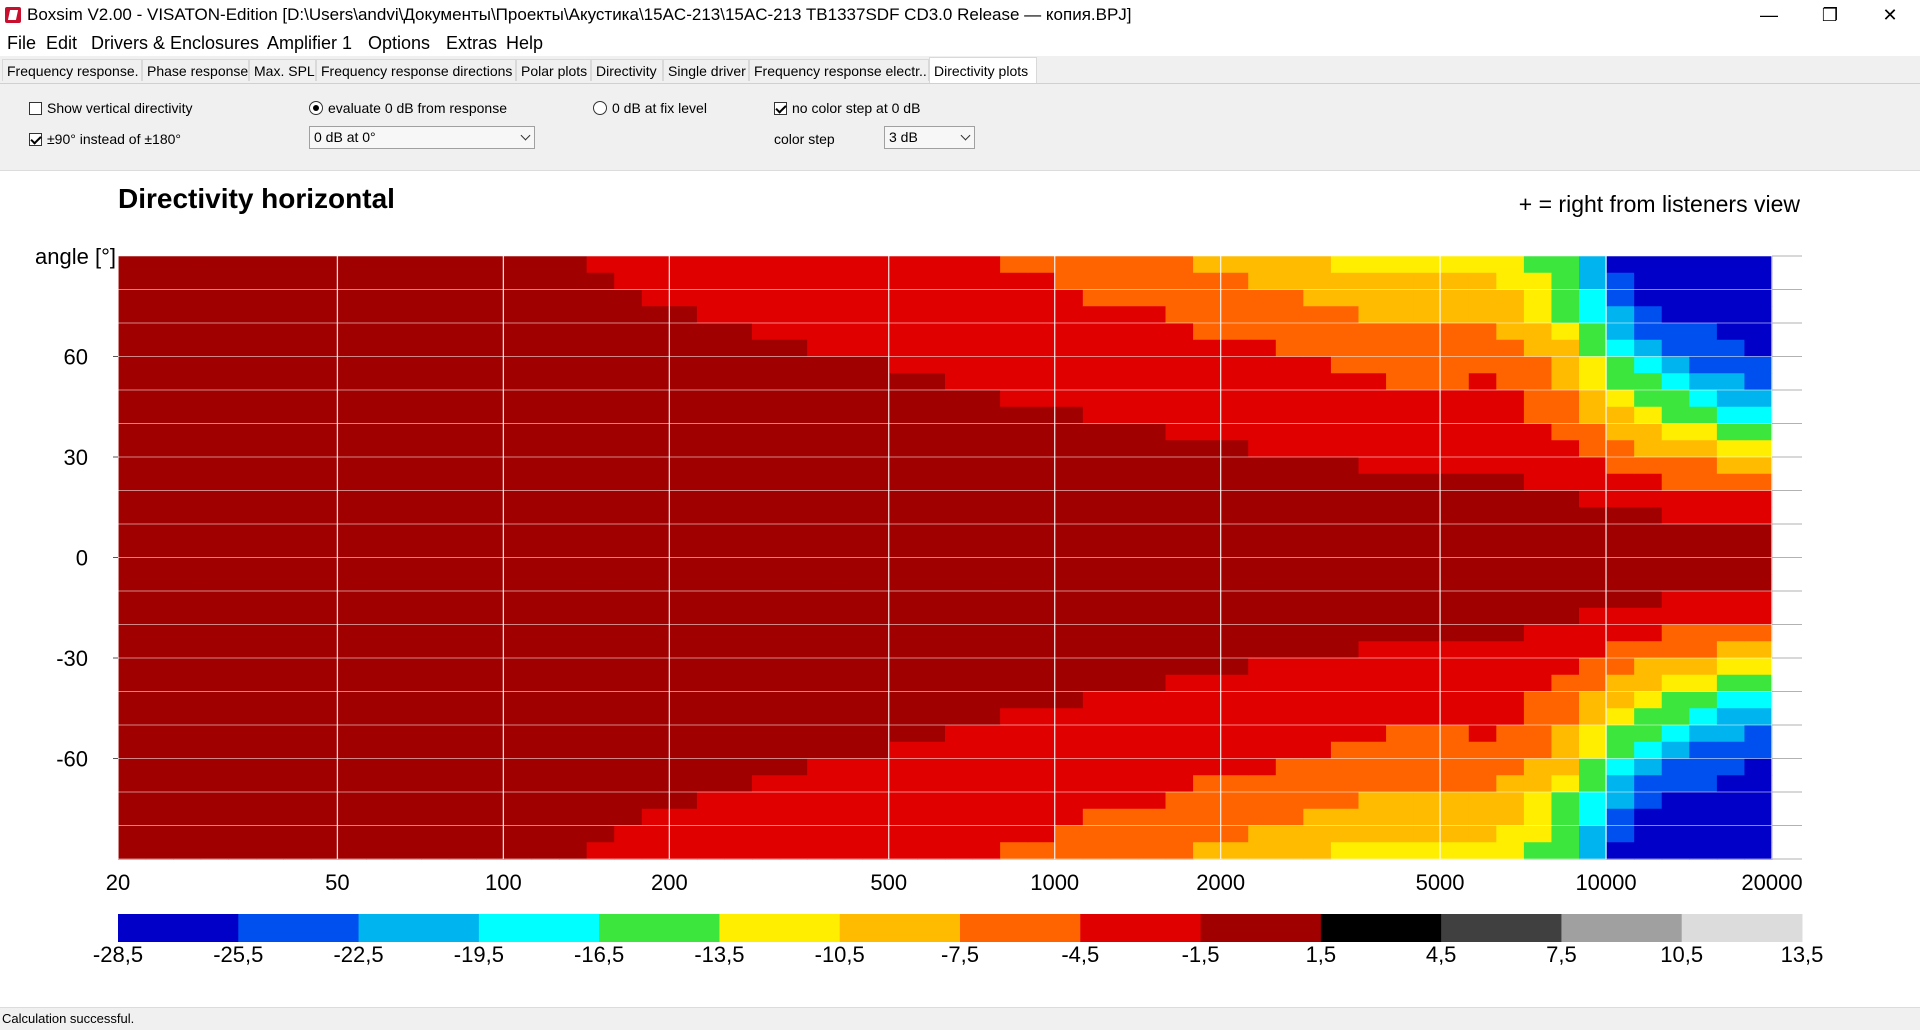  What do you see at coordinates (929, 137) in the screenshot?
I see `color-step-select: 3 dB` at bounding box center [929, 137].